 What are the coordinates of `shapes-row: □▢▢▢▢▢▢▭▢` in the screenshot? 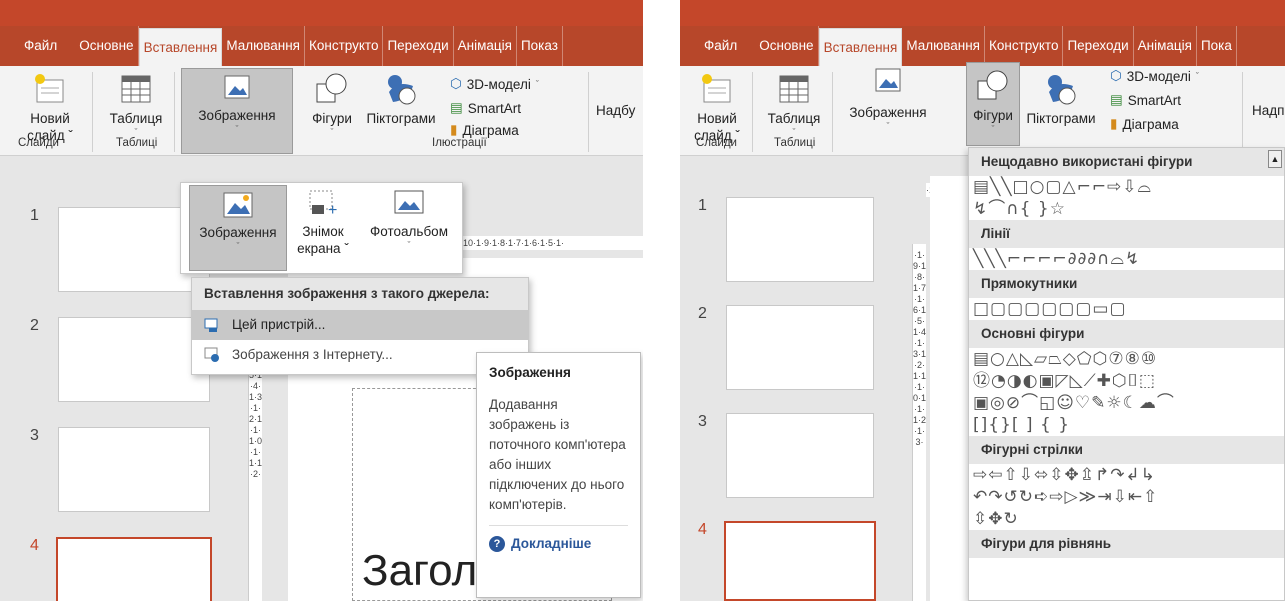 It's located at (1126, 309).